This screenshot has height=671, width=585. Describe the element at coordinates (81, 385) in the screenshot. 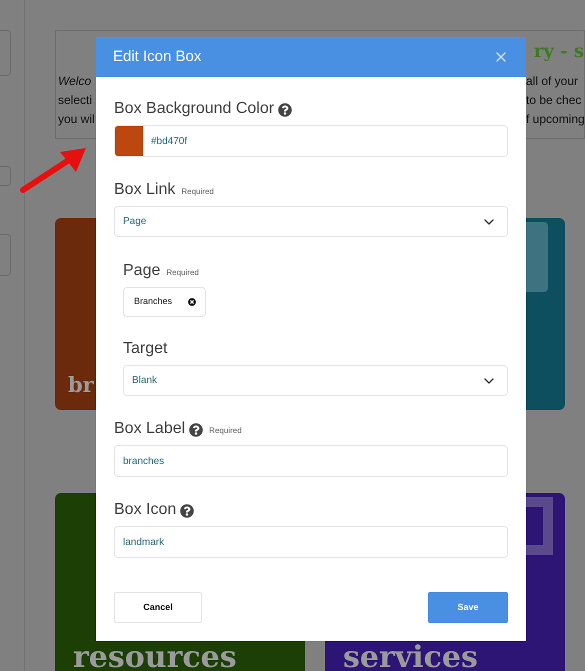

I see `tile-label: br` at that location.